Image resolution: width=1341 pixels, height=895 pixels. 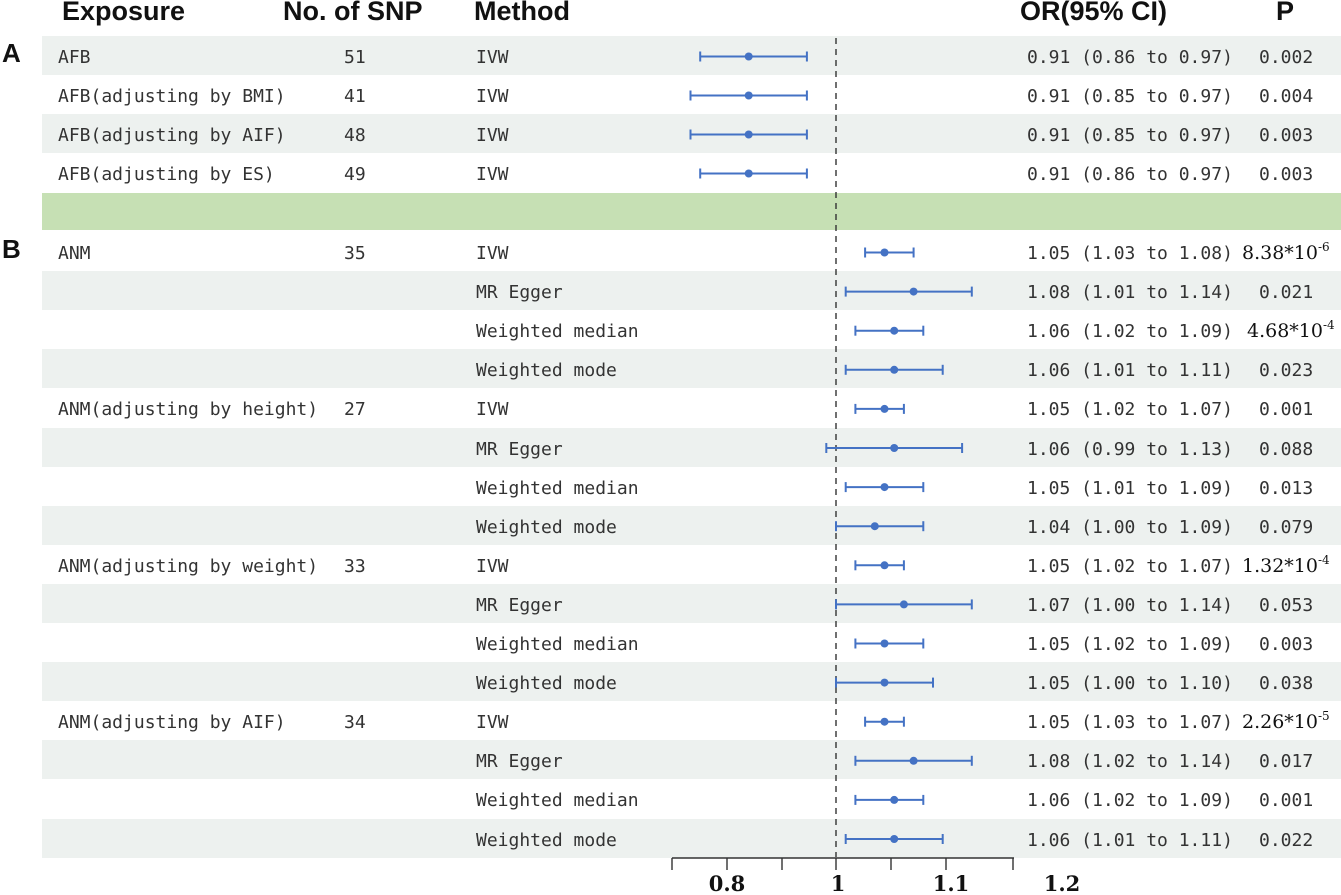 I want to click on p-value-cell: 2.26*10-5, so click(x=1286, y=720).